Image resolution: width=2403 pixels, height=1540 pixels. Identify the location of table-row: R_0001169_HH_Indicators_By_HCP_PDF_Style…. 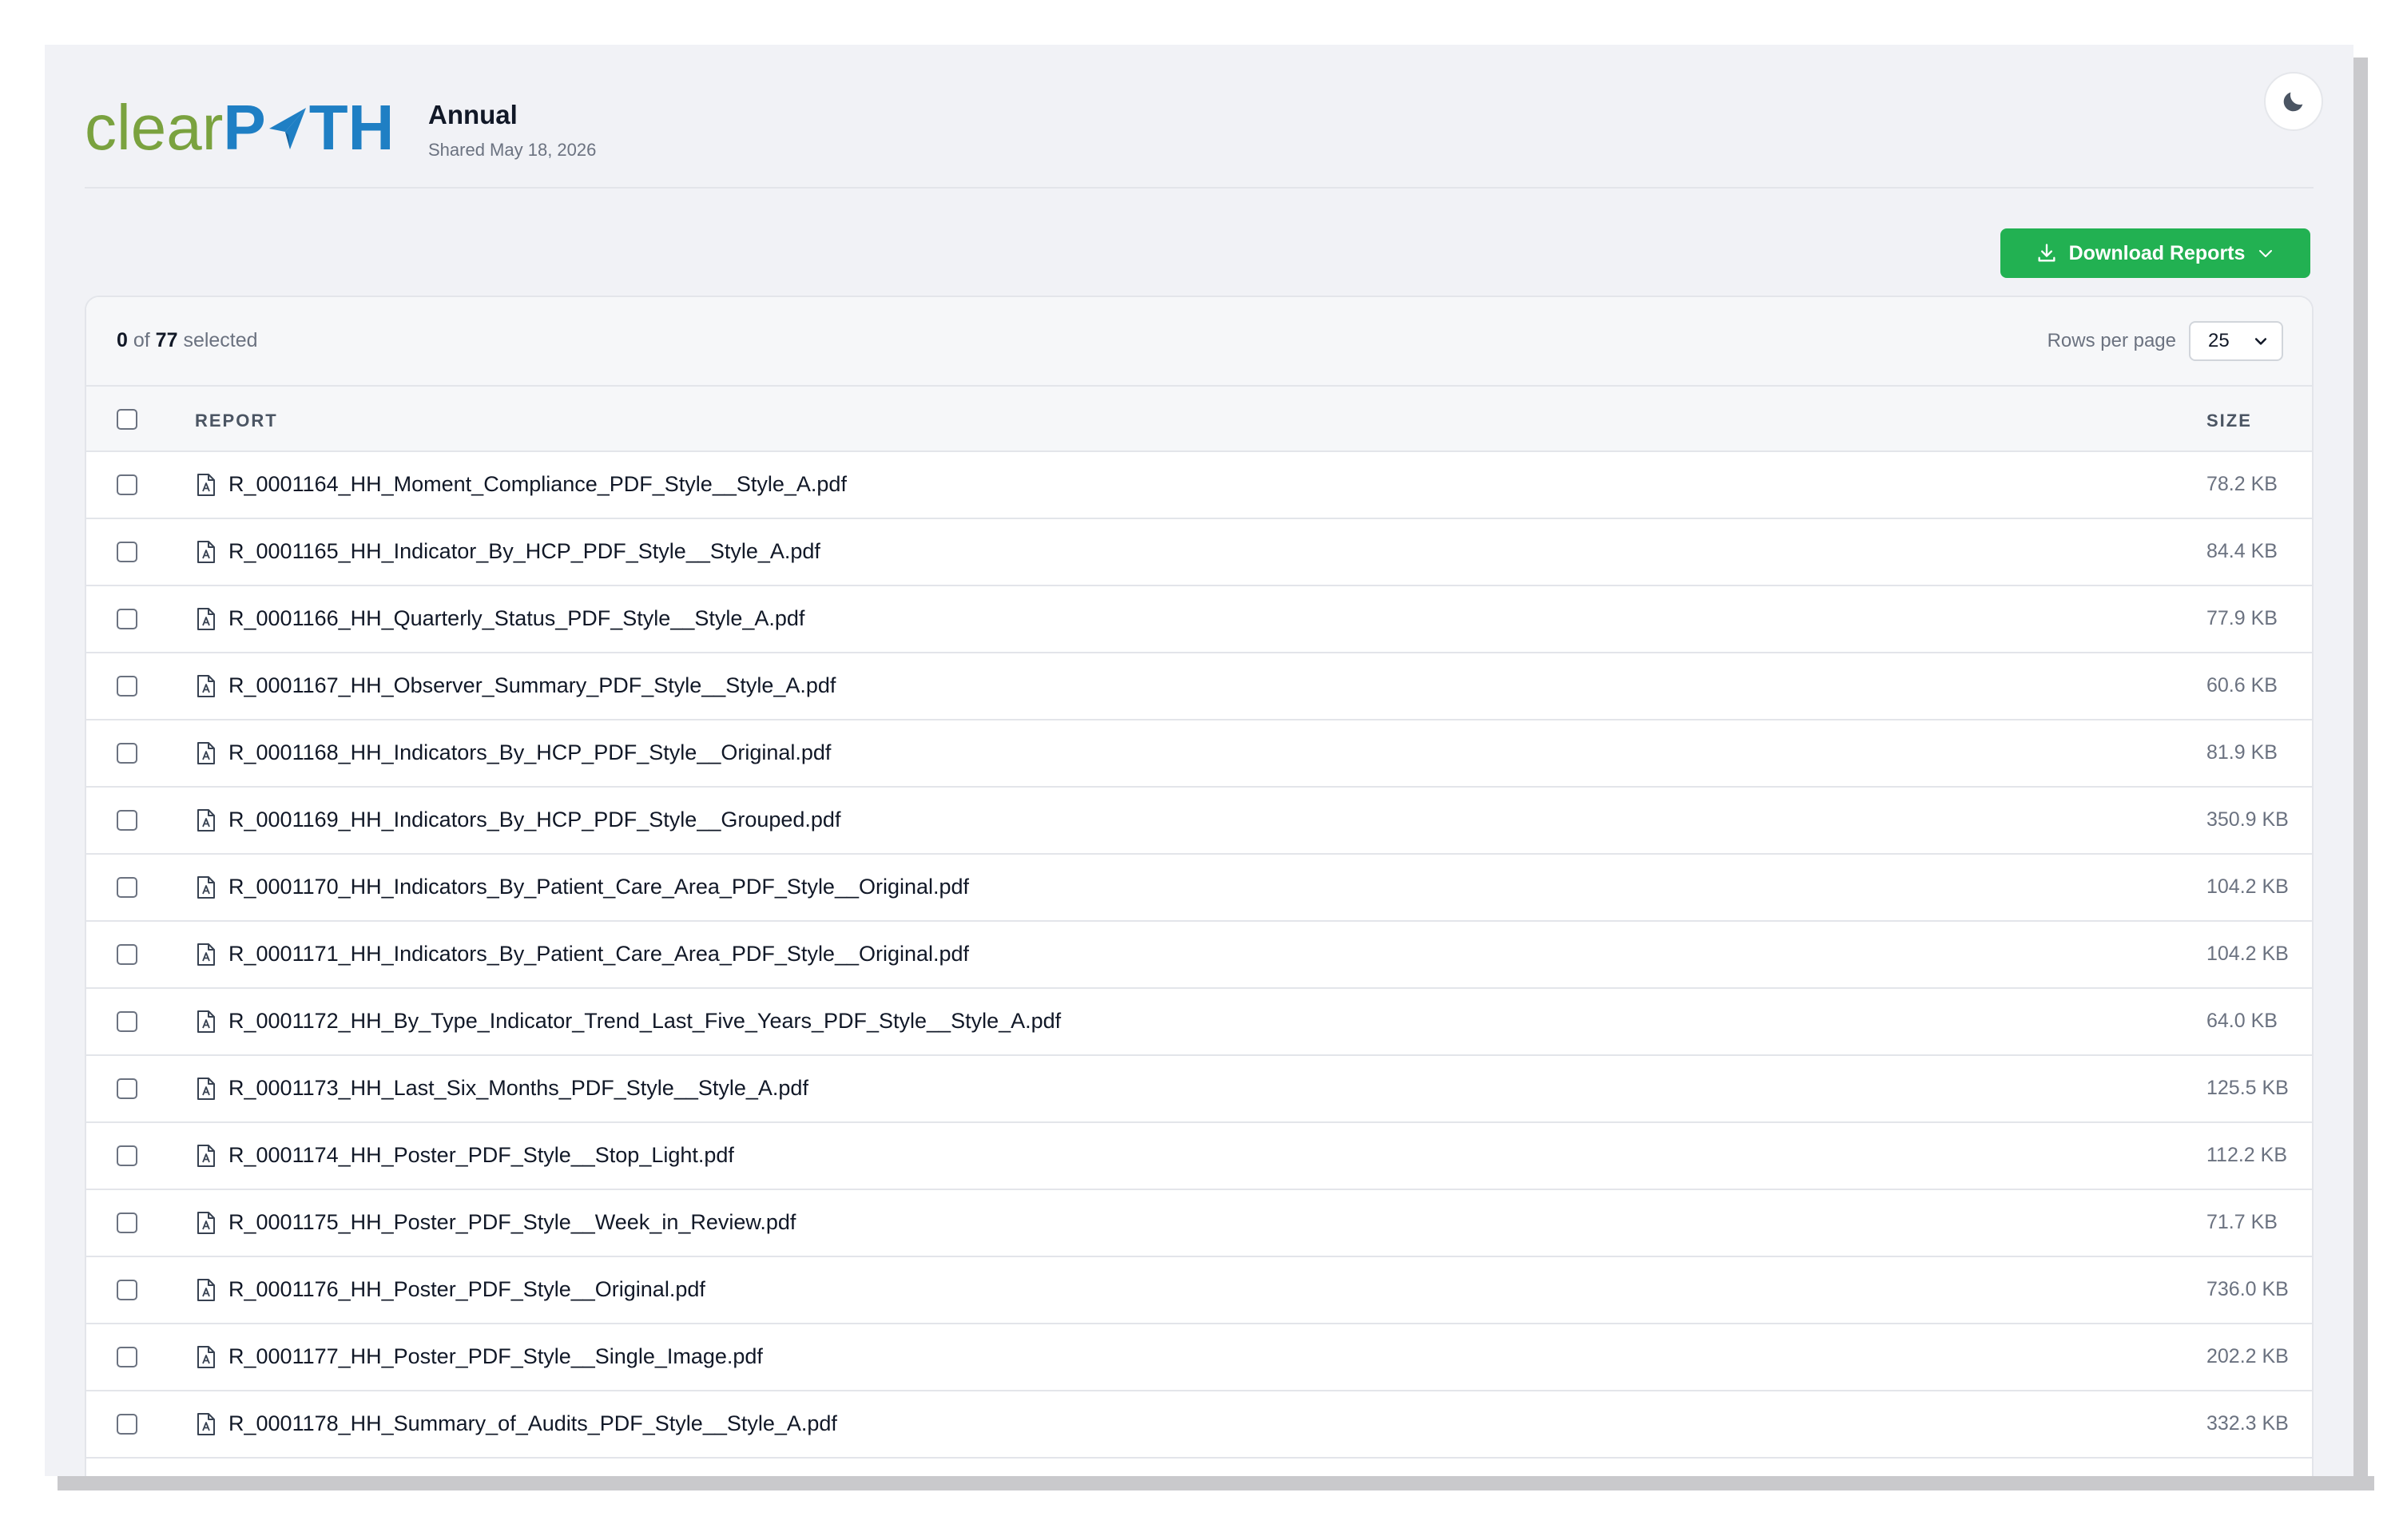
(1199, 821).